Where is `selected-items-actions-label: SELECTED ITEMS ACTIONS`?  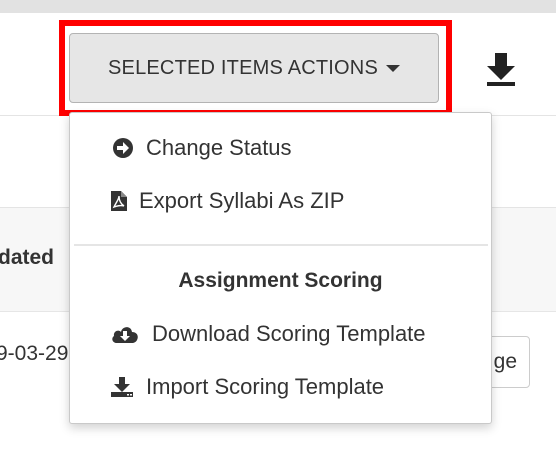
selected-items-actions-label: SELECTED ITEMS ACTIONS is located at coordinates (242, 67).